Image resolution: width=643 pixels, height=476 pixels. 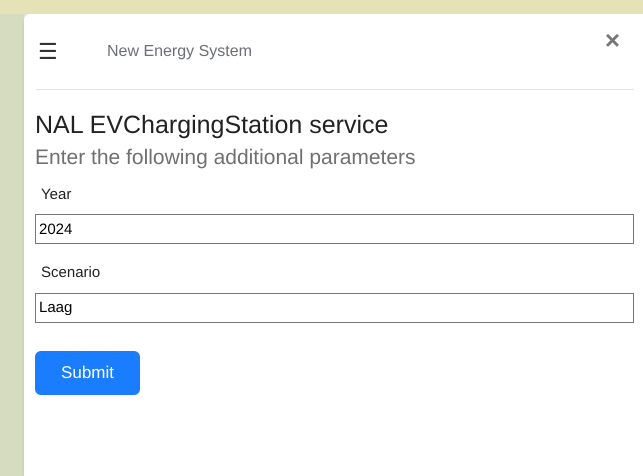 What do you see at coordinates (56, 194) in the screenshot?
I see `field-label: Year` at bounding box center [56, 194].